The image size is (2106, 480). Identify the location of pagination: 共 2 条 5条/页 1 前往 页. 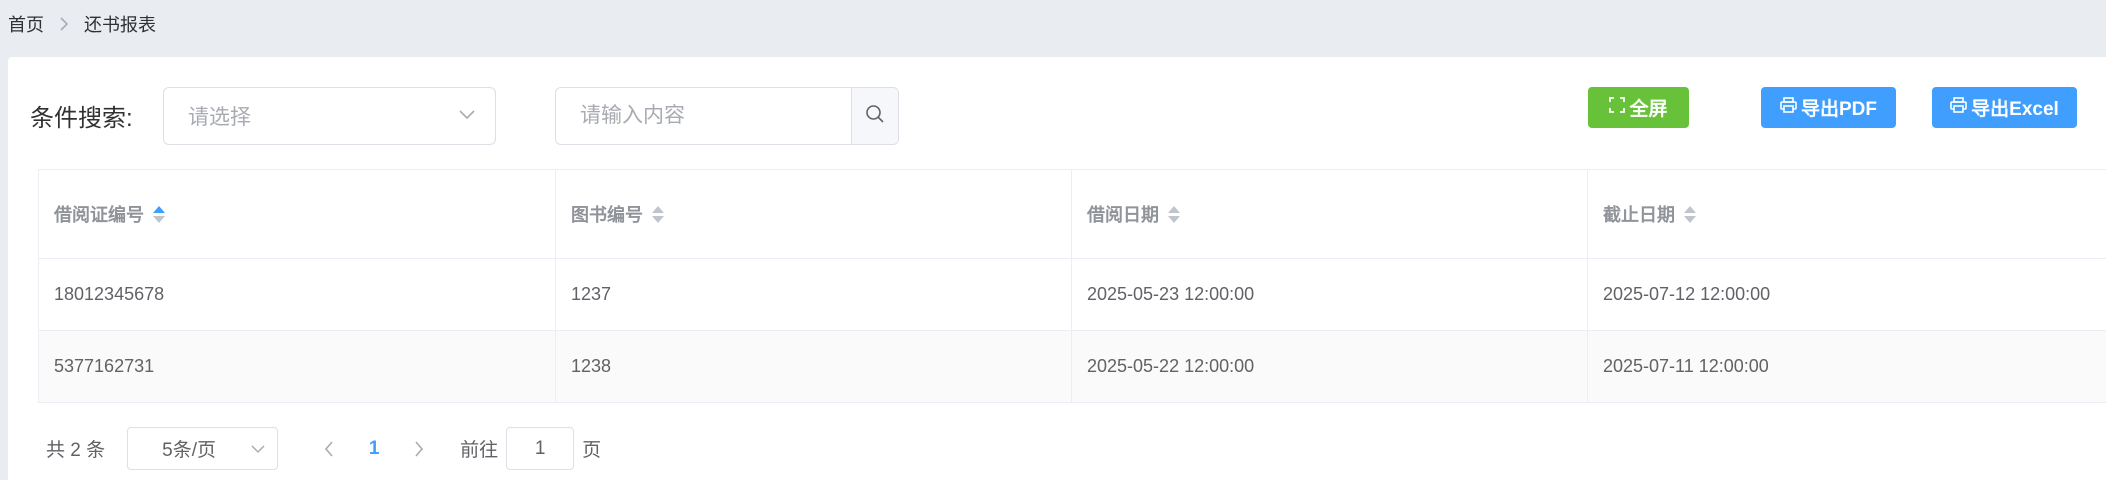
(323, 448).